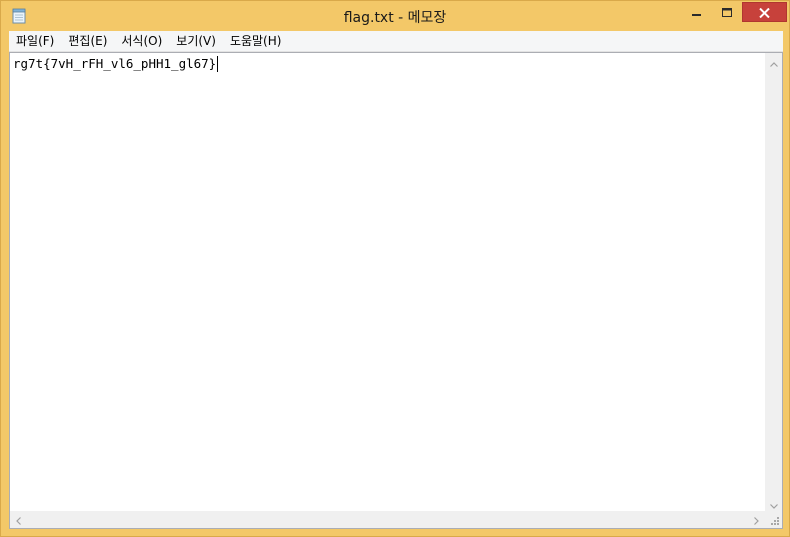 The height and width of the screenshot is (537, 790). I want to click on chevron-up-icon, so click(773, 61).